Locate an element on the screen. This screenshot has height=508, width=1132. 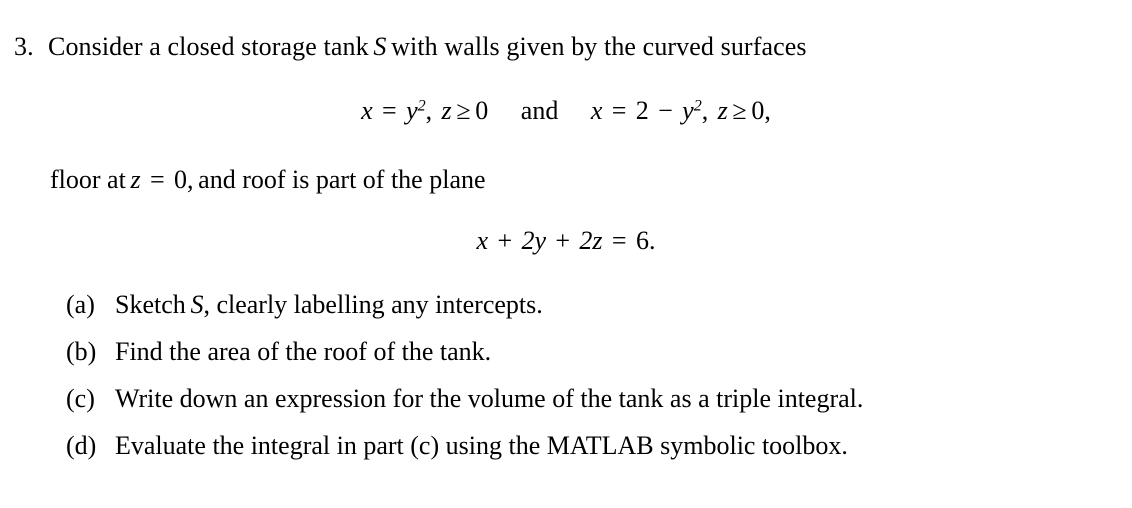
eq1-left-rhs-exponent: 2 is located at coordinates (421, 106).